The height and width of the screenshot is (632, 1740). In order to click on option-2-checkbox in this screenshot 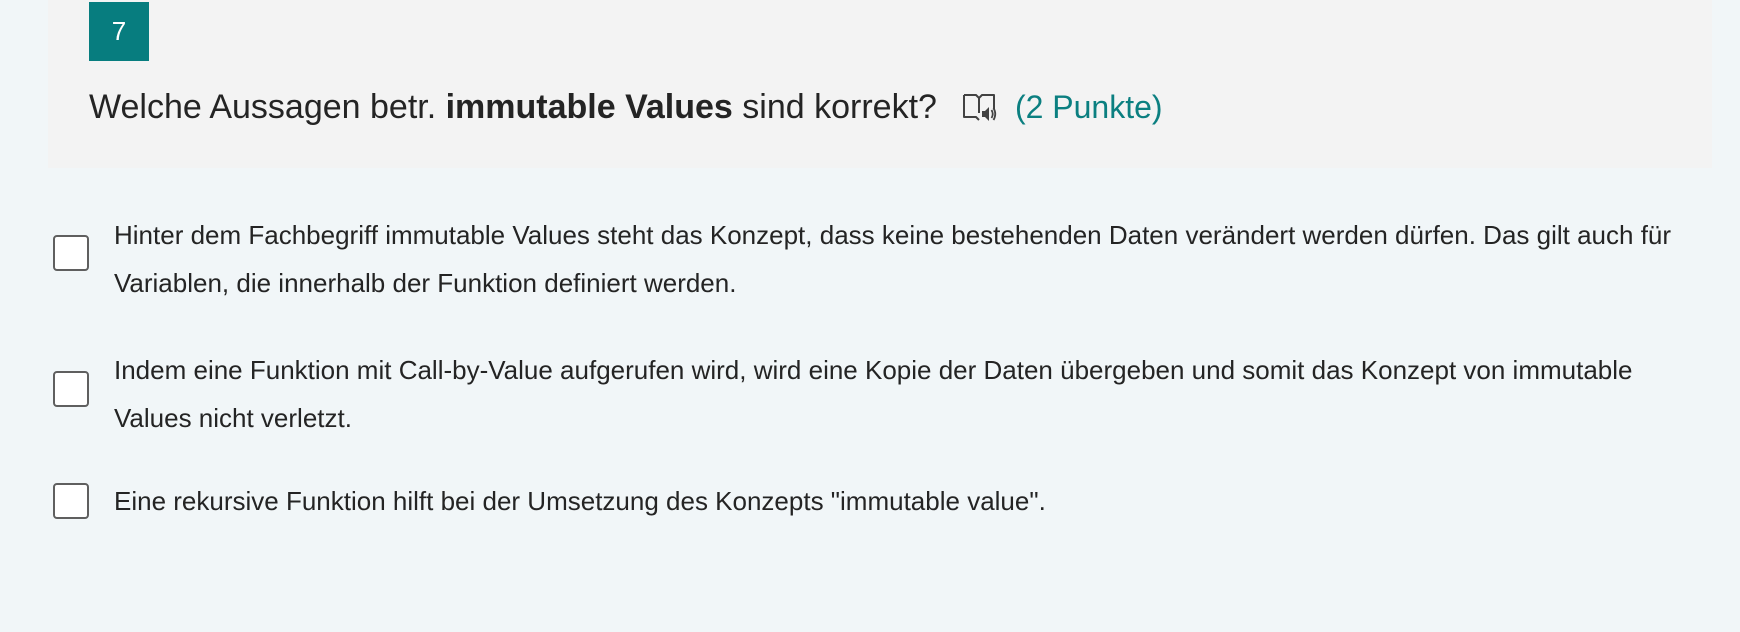, I will do `click(71, 389)`.